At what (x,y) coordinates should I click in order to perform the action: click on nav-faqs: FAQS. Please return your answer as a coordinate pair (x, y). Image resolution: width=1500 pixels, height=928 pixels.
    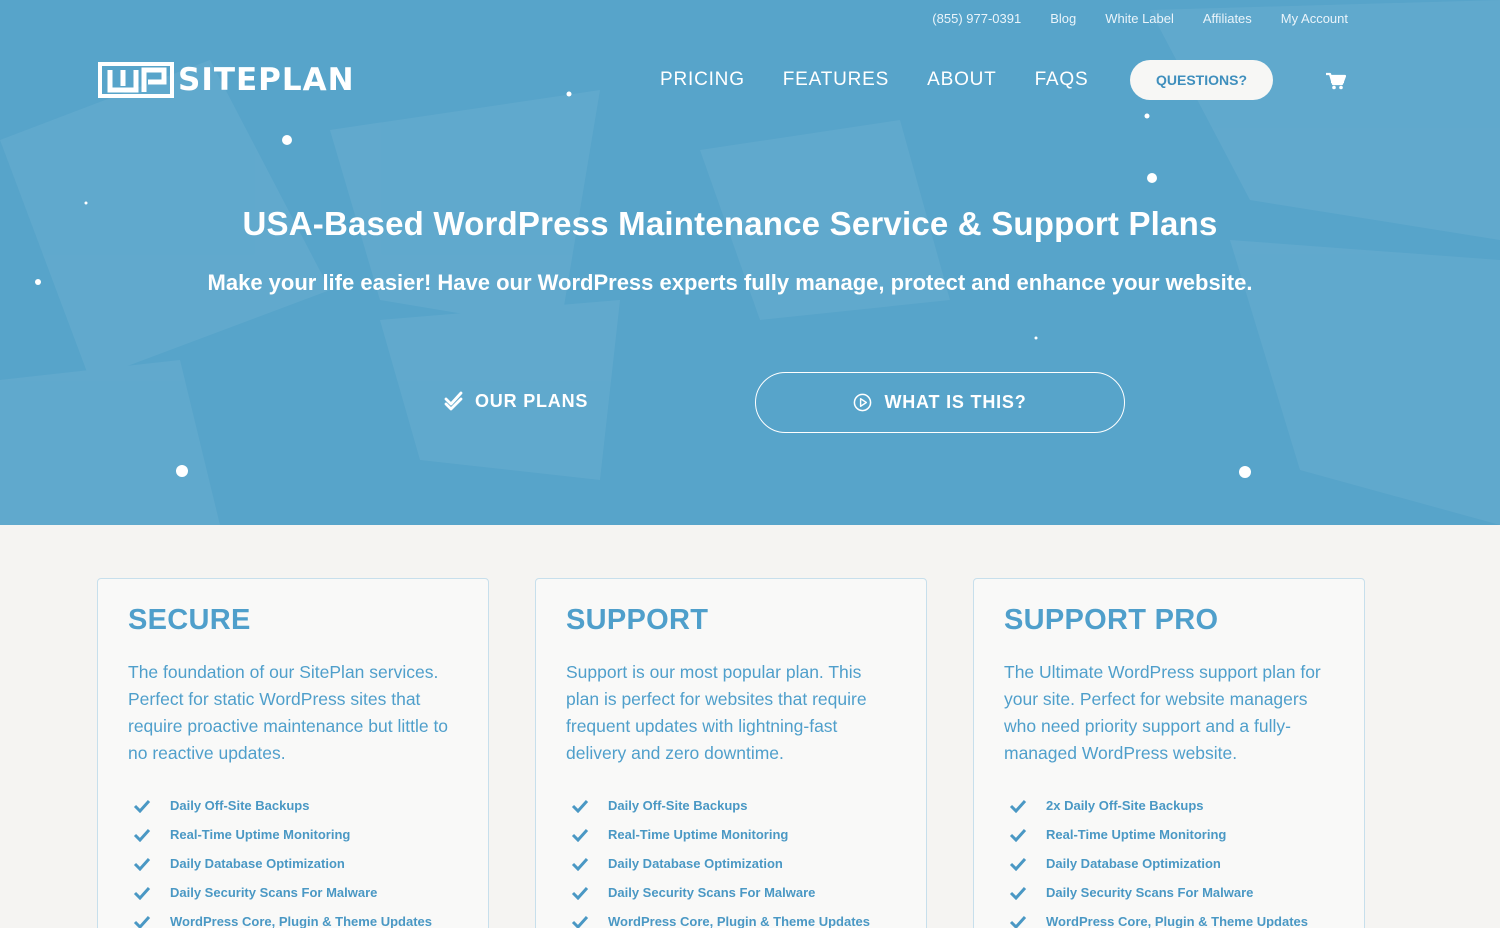
    Looking at the image, I should click on (1062, 80).